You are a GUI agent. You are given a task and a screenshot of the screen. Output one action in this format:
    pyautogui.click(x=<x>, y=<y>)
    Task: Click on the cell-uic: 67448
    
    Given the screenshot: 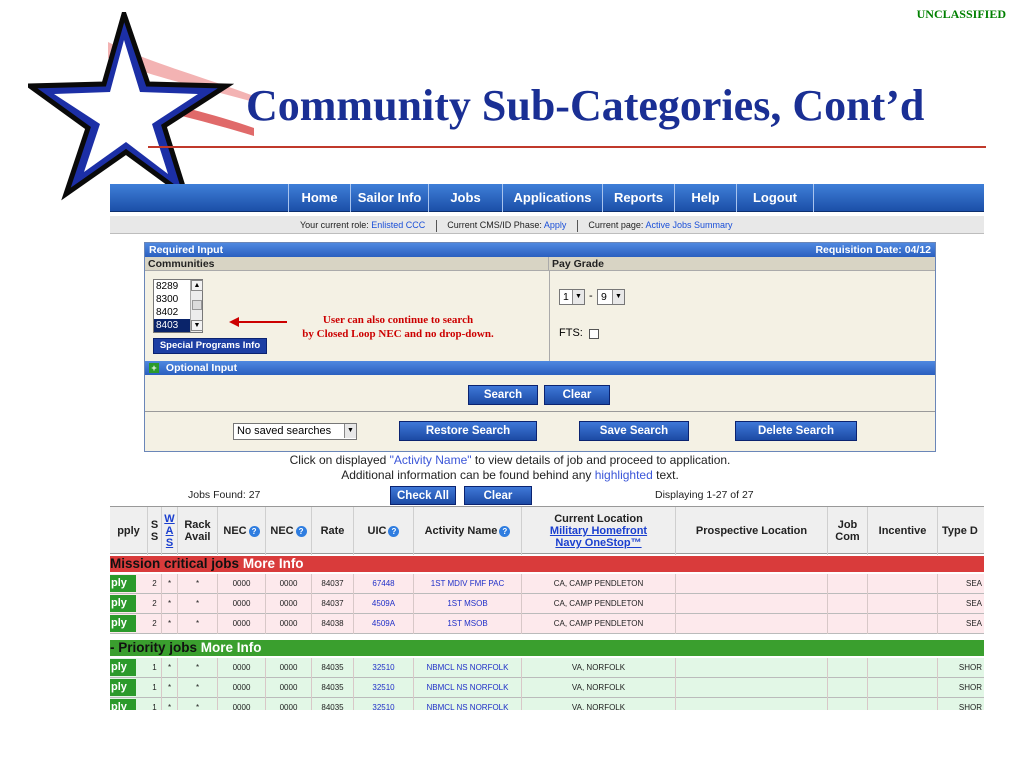 What is the action you would take?
    pyautogui.click(x=384, y=584)
    